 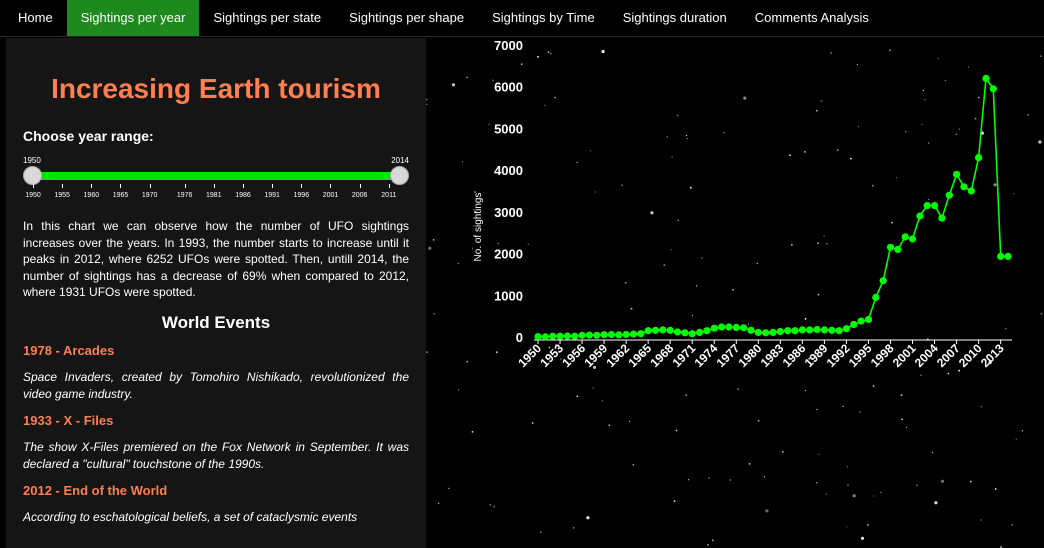 What do you see at coordinates (728, 355) in the screenshot?
I see `x-tick-label: 1977` at bounding box center [728, 355].